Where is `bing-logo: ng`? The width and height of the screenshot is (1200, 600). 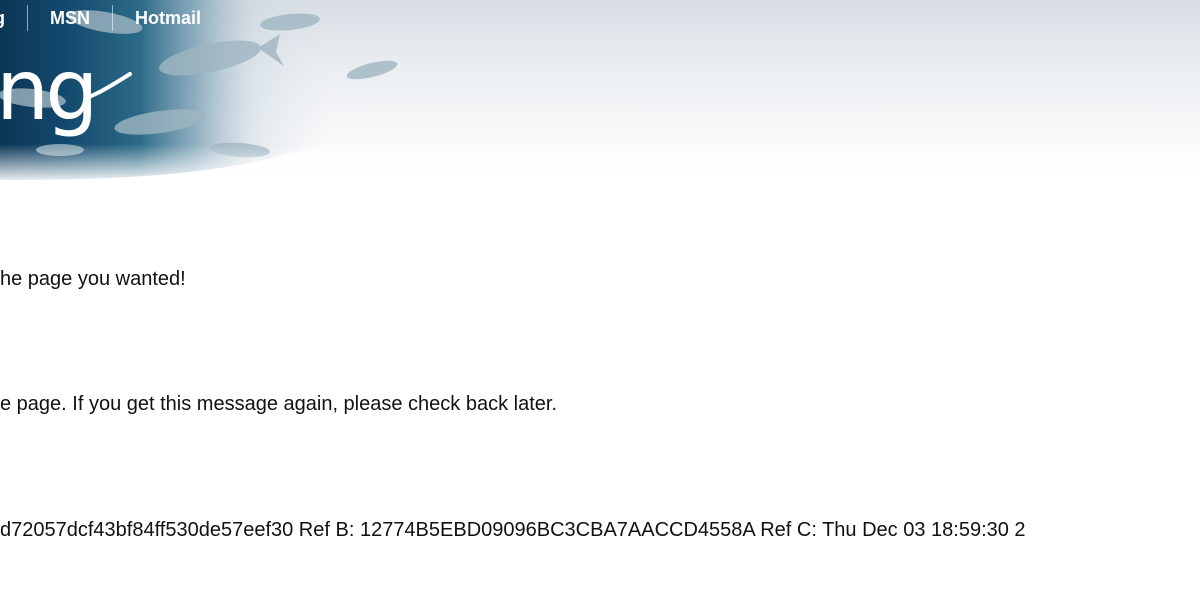
bing-logo: ng is located at coordinates (49, 90).